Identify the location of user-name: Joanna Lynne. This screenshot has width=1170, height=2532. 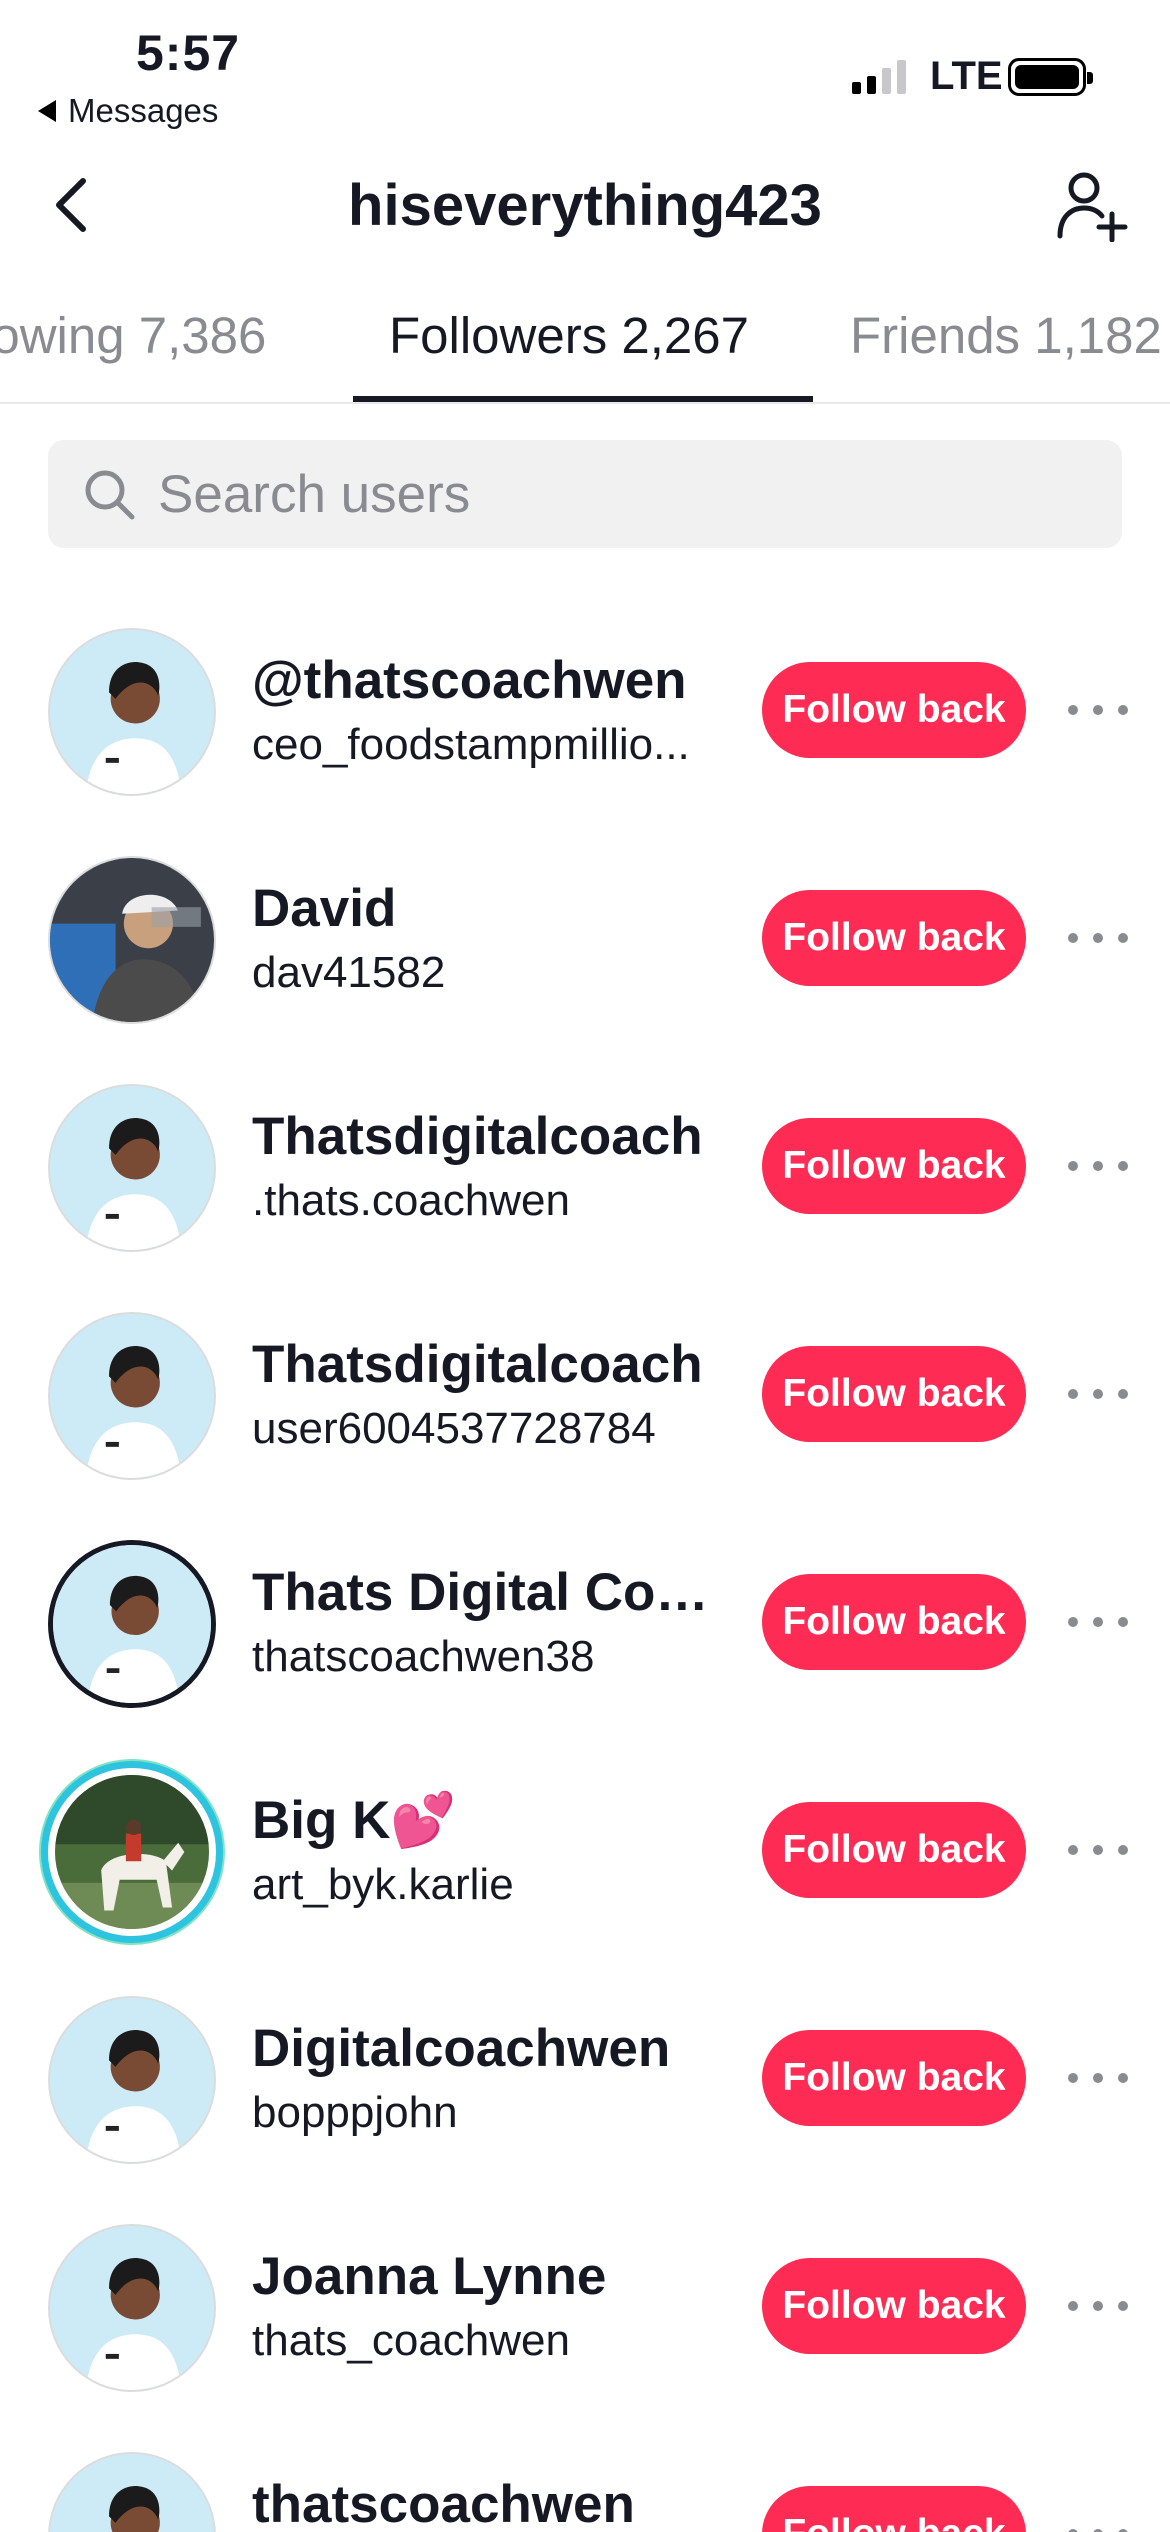
(429, 2276).